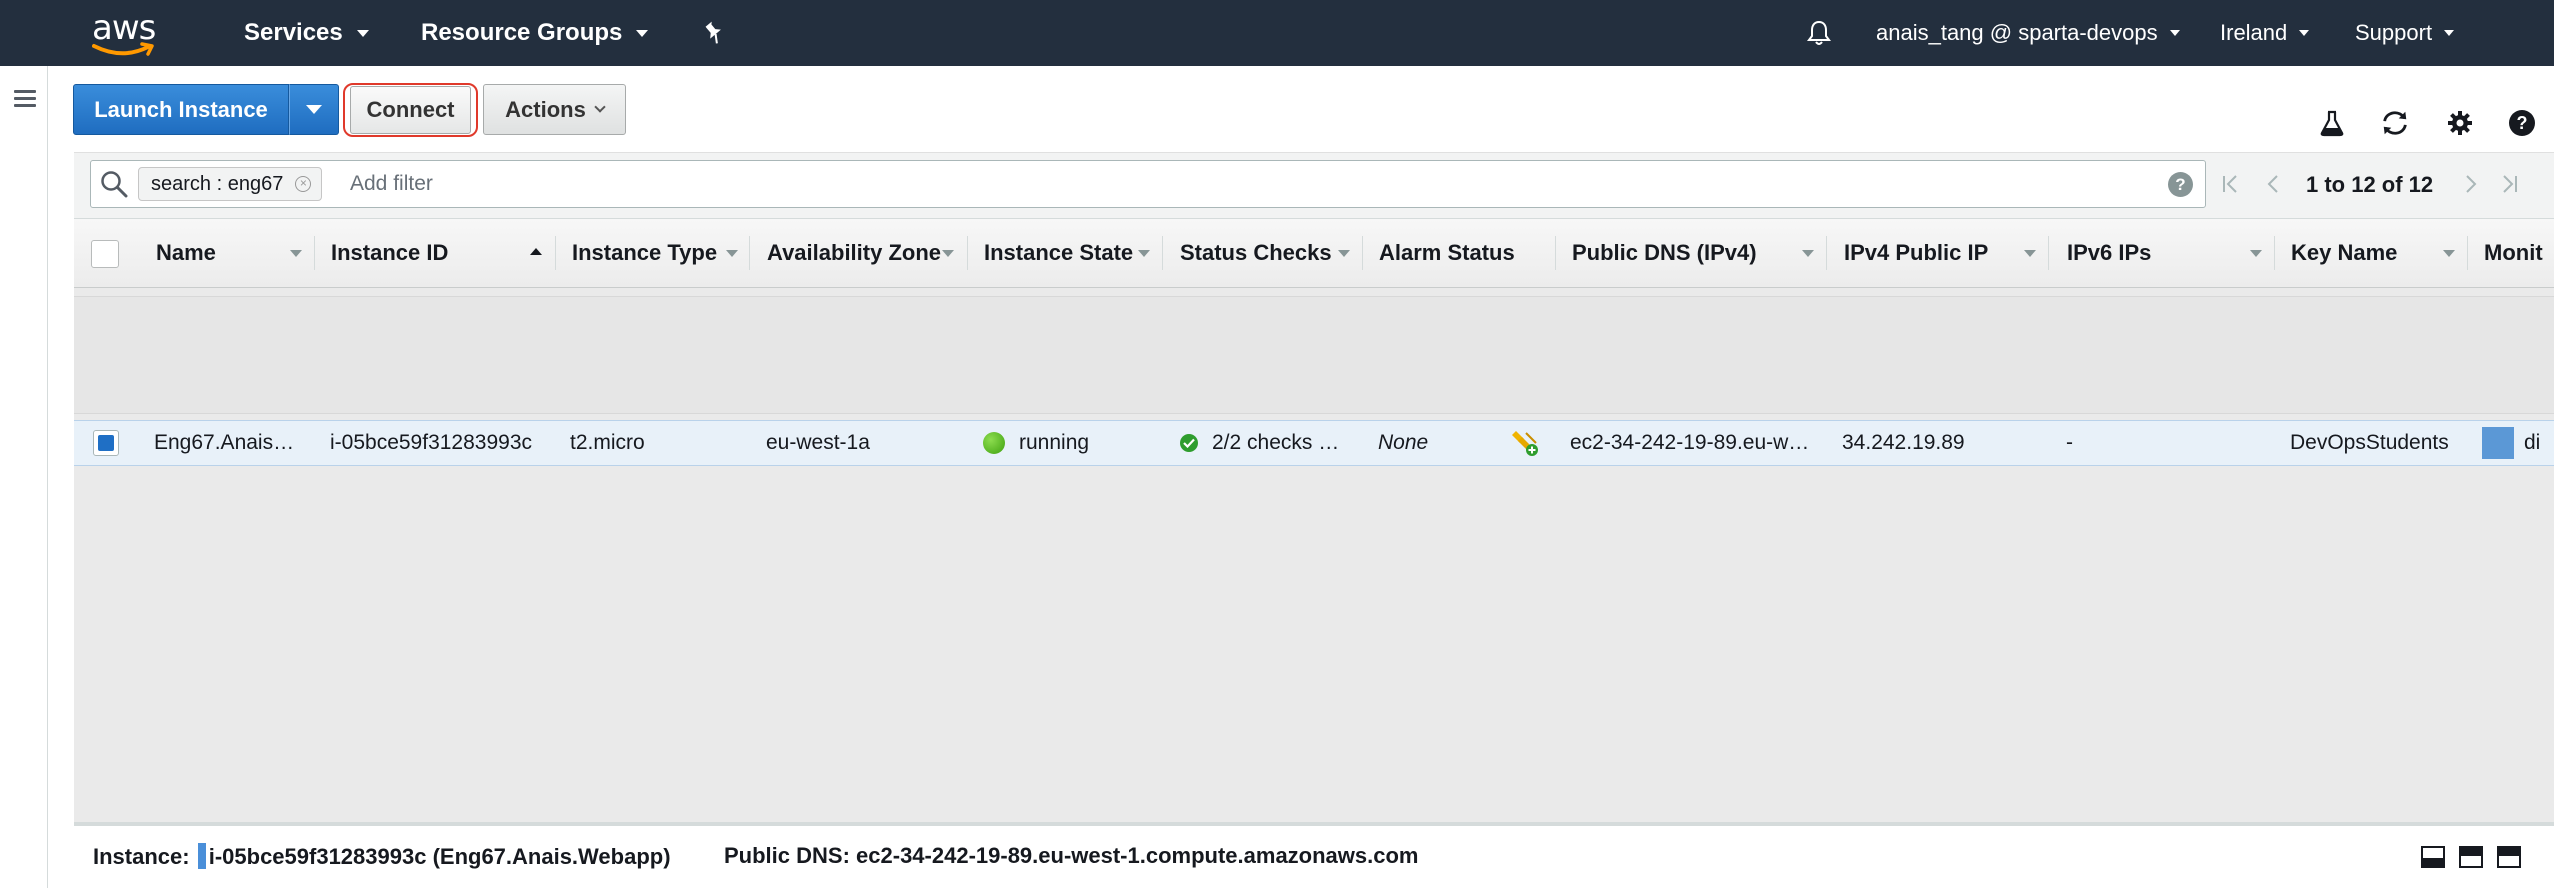 The image size is (2554, 888). What do you see at coordinates (114, 186) in the screenshot?
I see `search-icon` at bounding box center [114, 186].